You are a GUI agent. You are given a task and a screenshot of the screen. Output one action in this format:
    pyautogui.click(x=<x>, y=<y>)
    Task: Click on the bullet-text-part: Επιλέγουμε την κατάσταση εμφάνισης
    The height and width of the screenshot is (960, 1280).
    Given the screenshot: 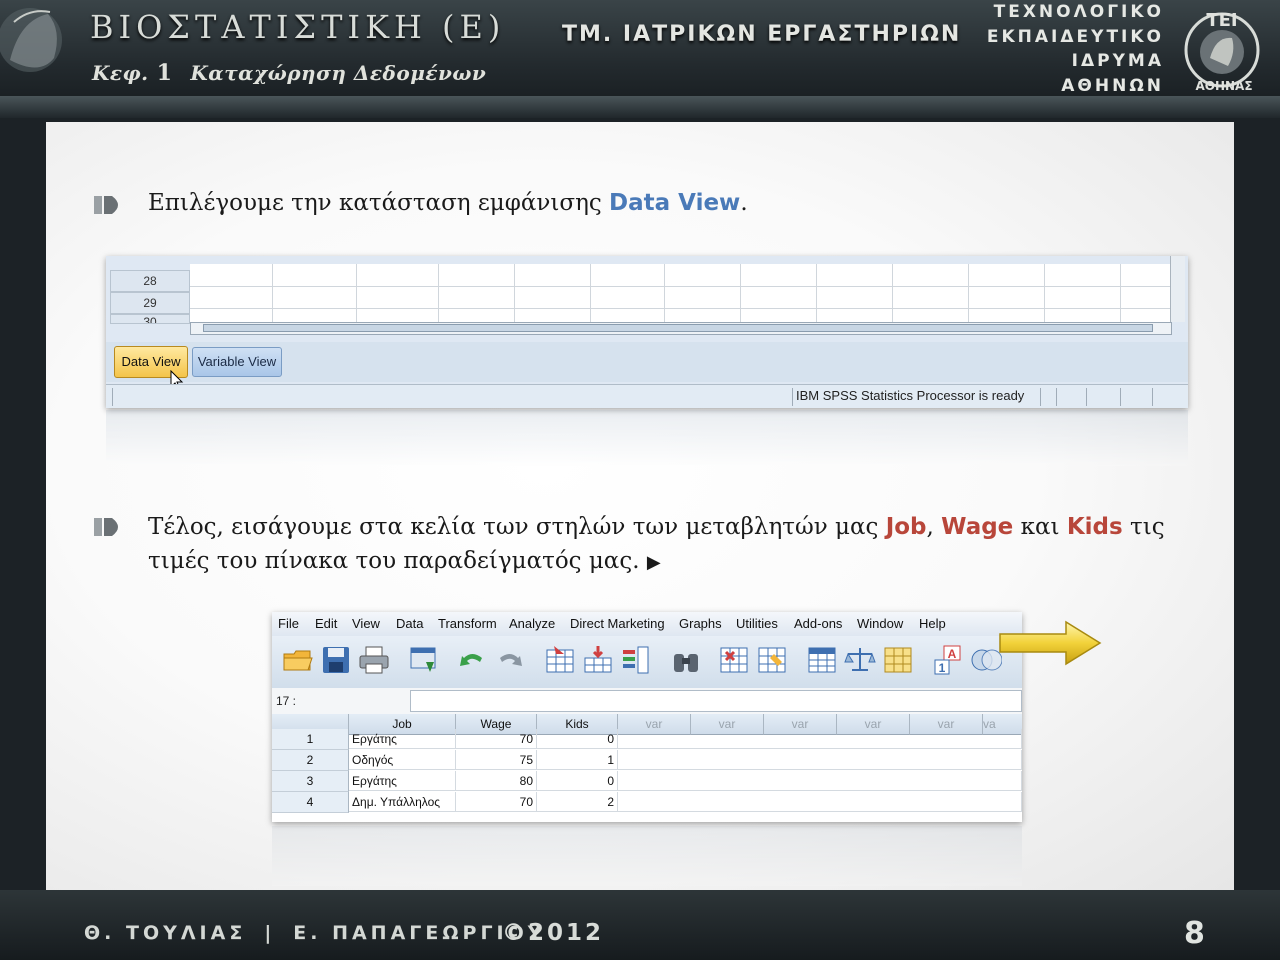 What is the action you would take?
    pyautogui.click(x=379, y=203)
    